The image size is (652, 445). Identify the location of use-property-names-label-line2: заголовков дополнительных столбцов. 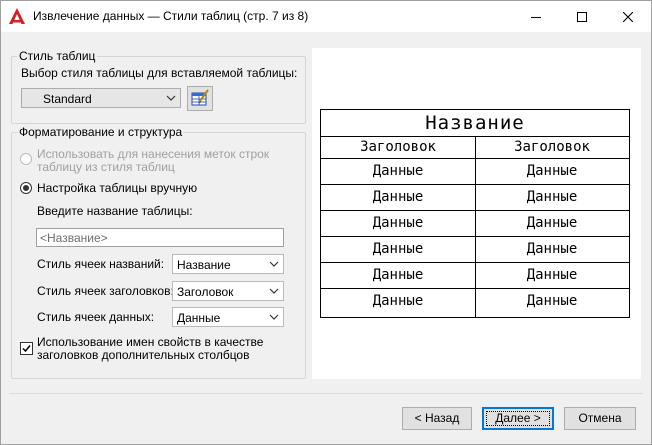
(143, 355).